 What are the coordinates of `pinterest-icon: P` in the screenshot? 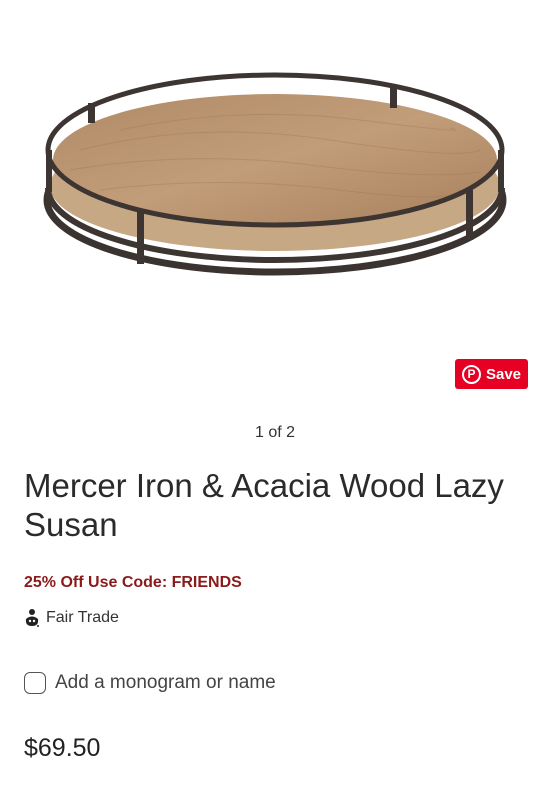 It's located at (471, 374).